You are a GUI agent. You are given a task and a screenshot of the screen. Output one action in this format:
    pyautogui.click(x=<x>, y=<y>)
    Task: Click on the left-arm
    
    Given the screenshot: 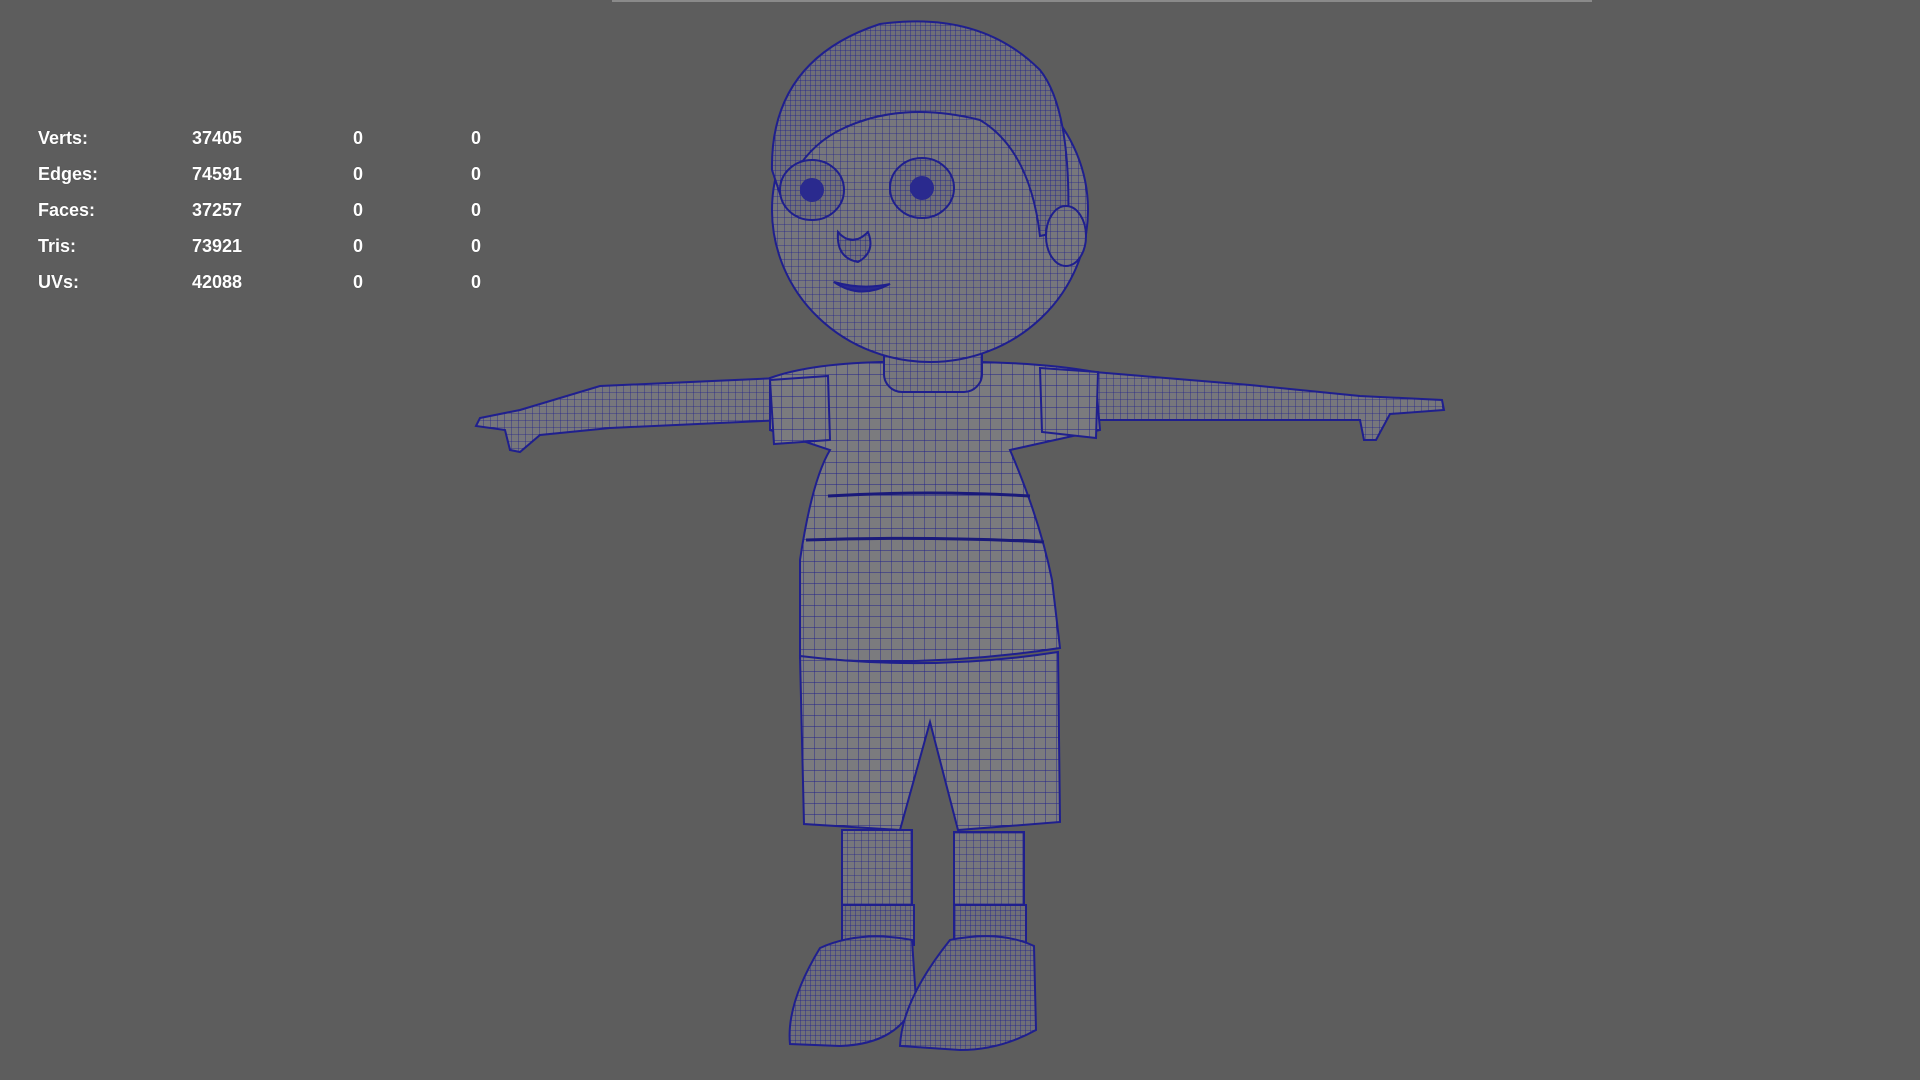 What is the action you would take?
    pyautogui.click(x=630, y=415)
    